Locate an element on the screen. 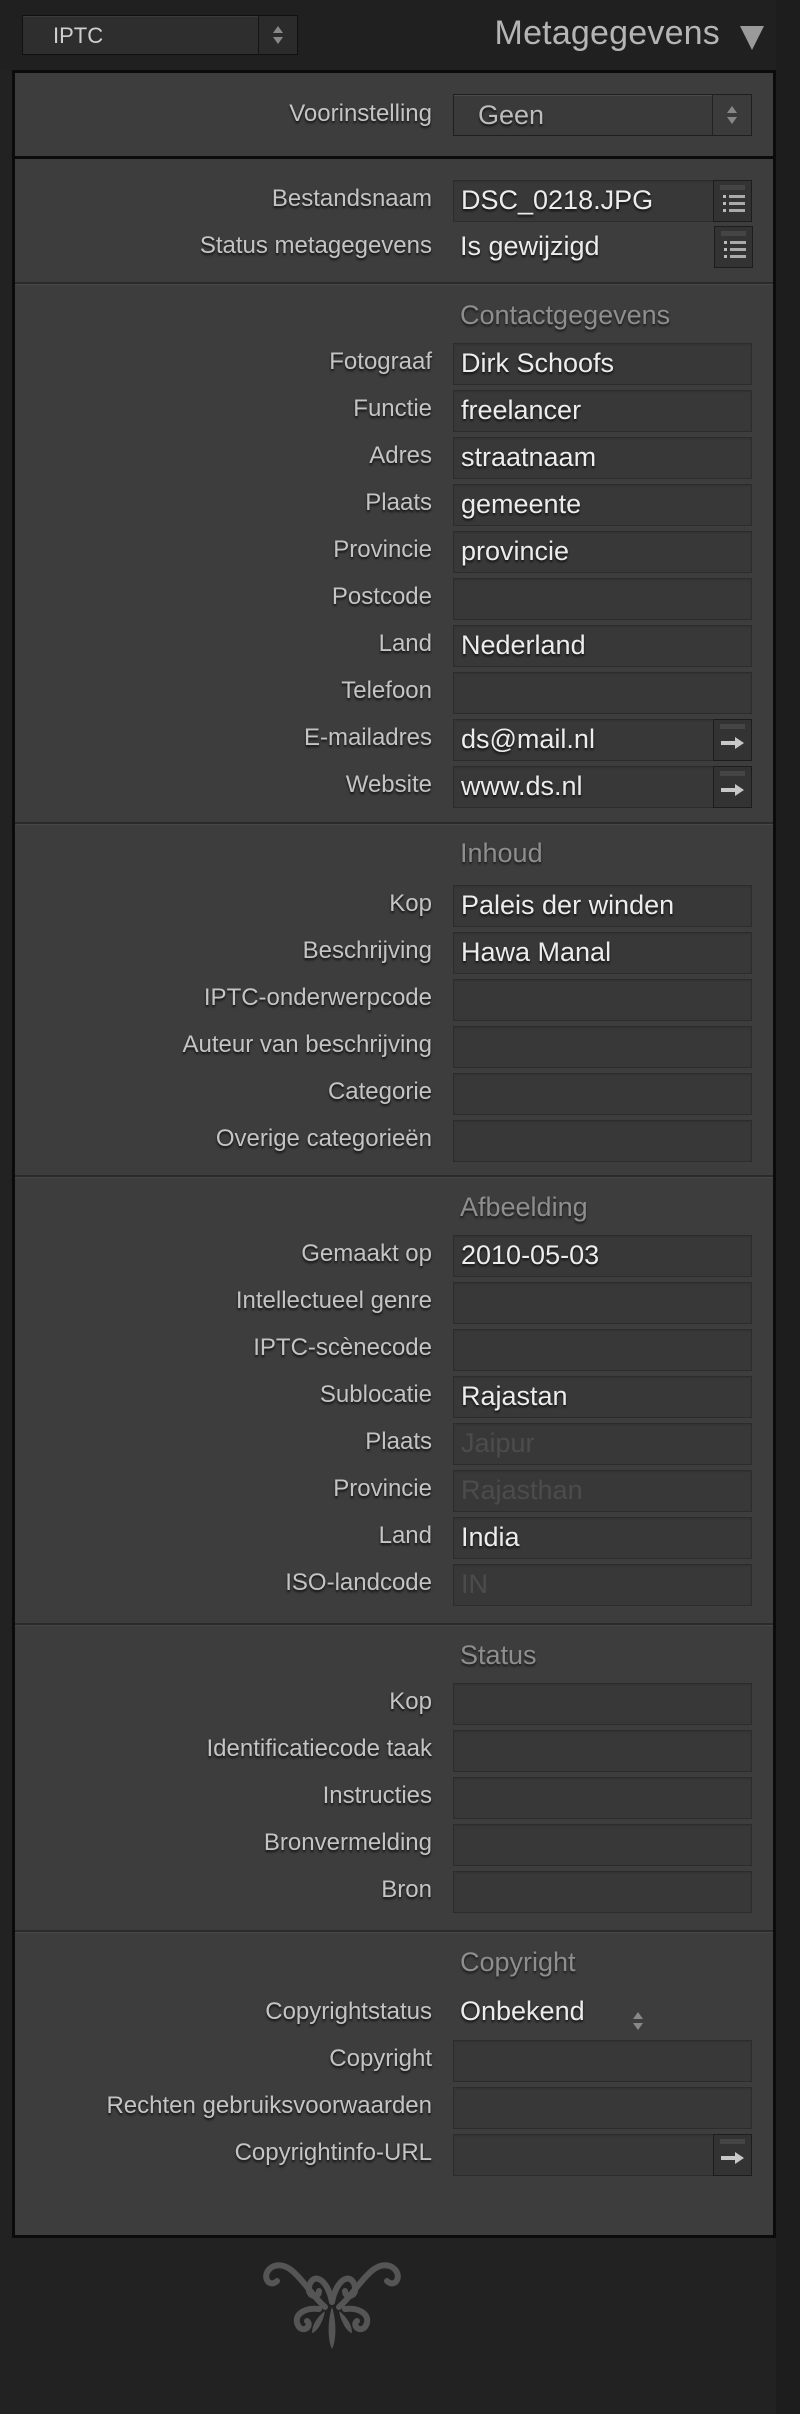  label-copyright: Copyright is located at coordinates (380, 2058).